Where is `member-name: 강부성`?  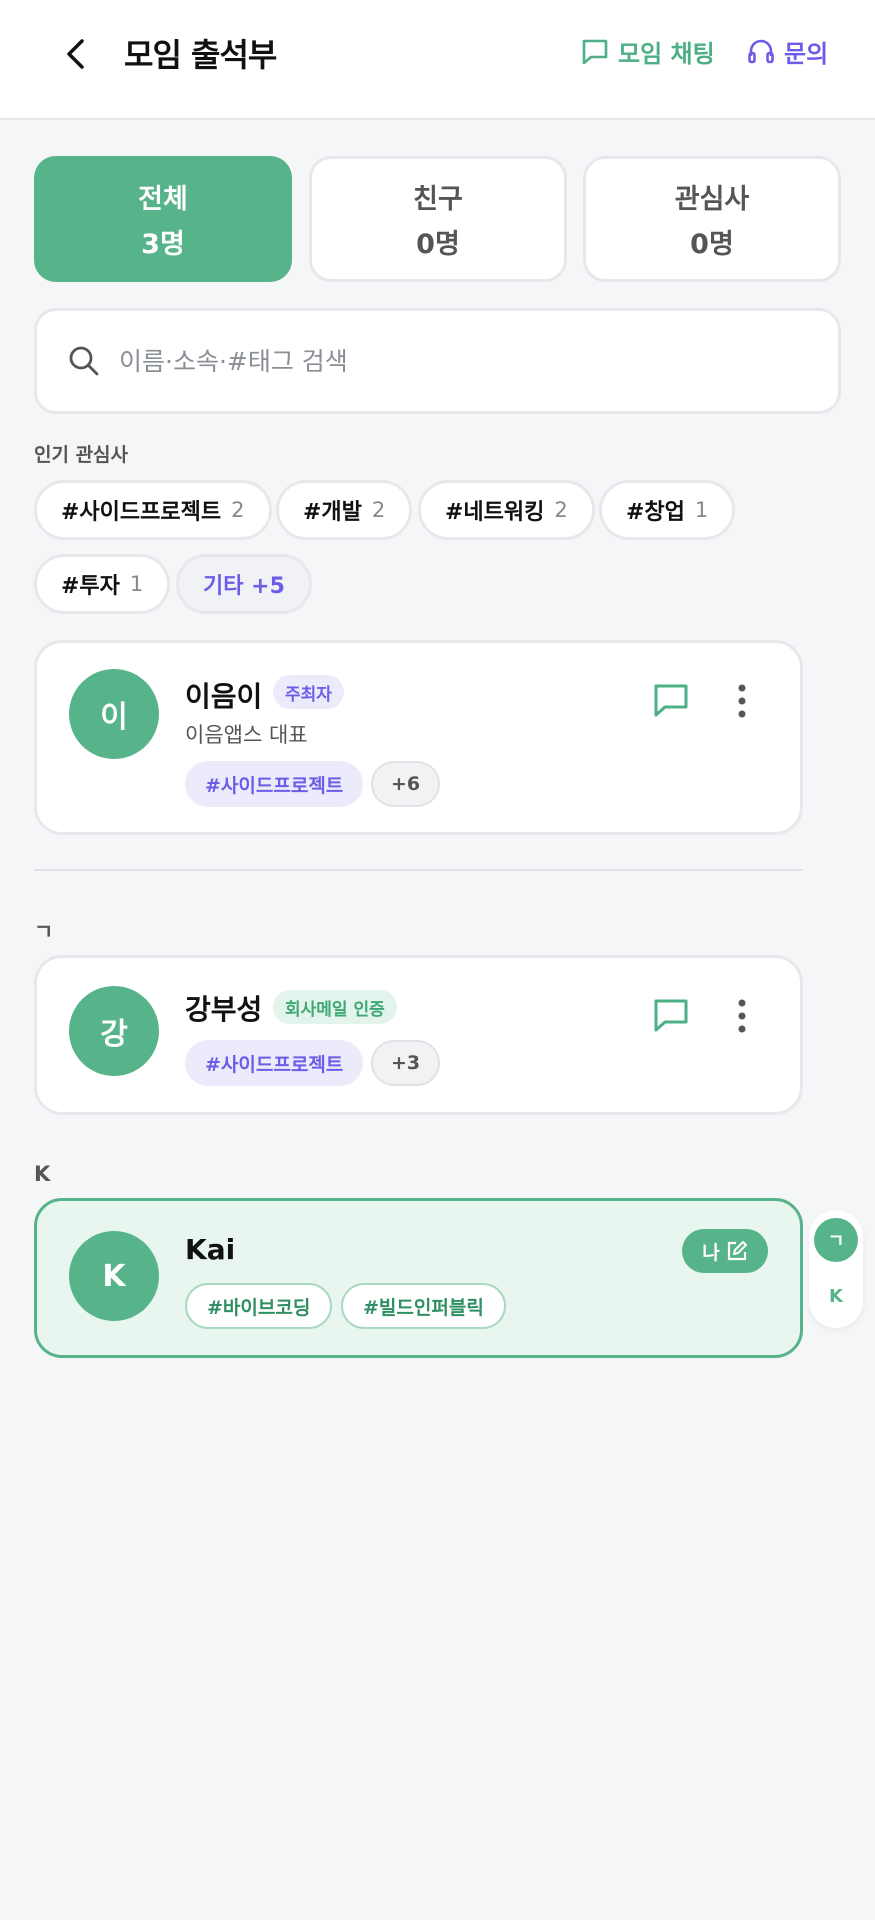
member-name: 강부성 is located at coordinates (224, 1009).